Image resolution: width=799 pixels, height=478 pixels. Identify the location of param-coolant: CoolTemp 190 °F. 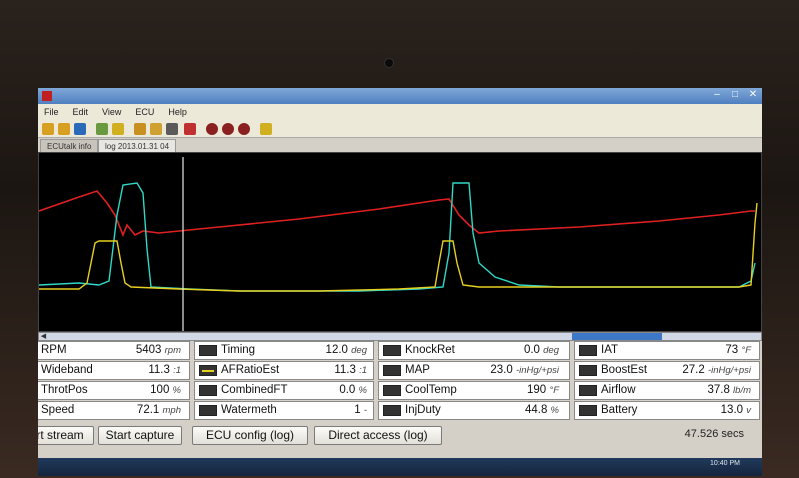
(474, 390).